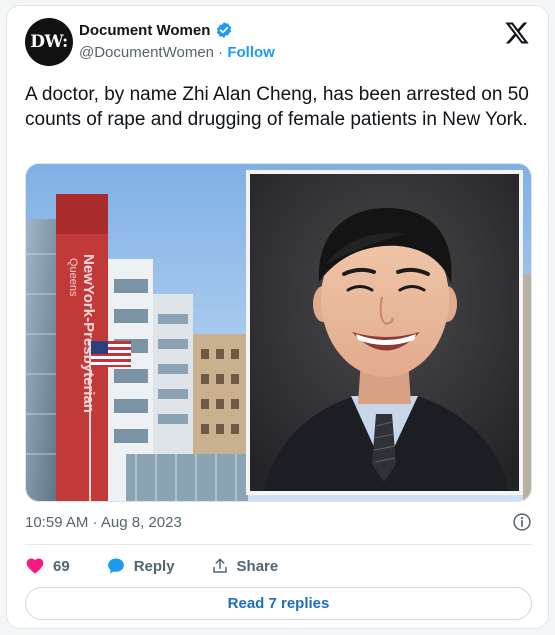 This screenshot has height=635, width=555. I want to click on reply-button: Reply, so click(140, 566).